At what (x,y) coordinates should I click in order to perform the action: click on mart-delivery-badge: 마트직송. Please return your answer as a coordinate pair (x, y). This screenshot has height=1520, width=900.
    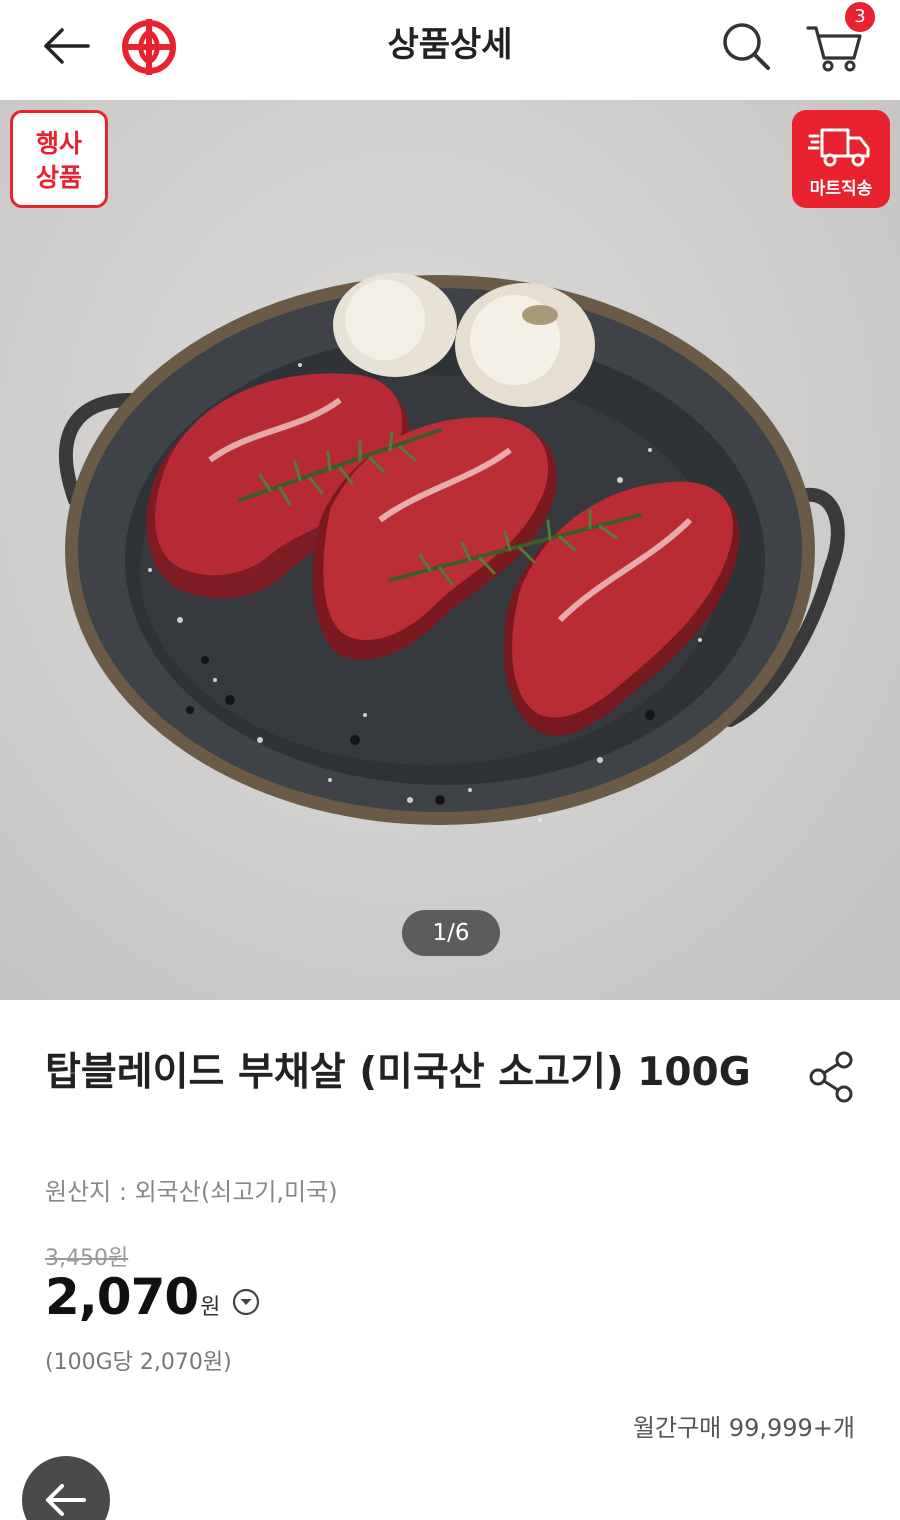
    Looking at the image, I should click on (841, 159).